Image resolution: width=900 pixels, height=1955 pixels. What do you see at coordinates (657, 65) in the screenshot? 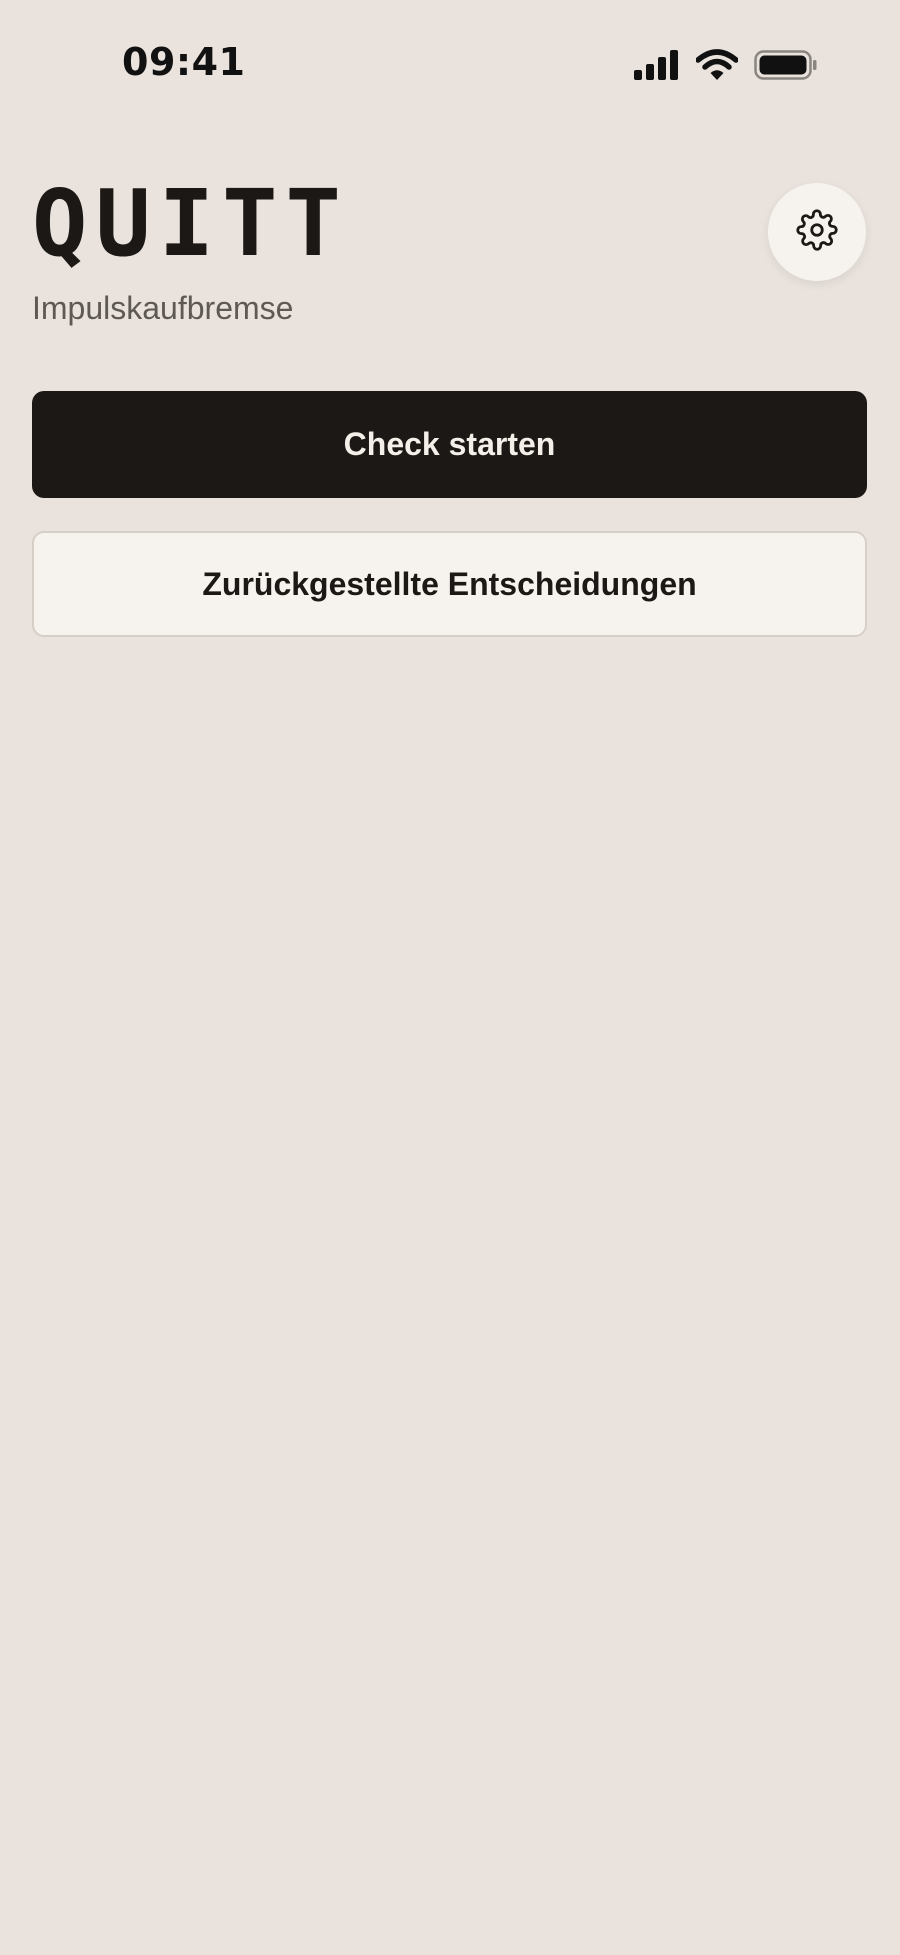
I see `cellular-signal-icon` at bounding box center [657, 65].